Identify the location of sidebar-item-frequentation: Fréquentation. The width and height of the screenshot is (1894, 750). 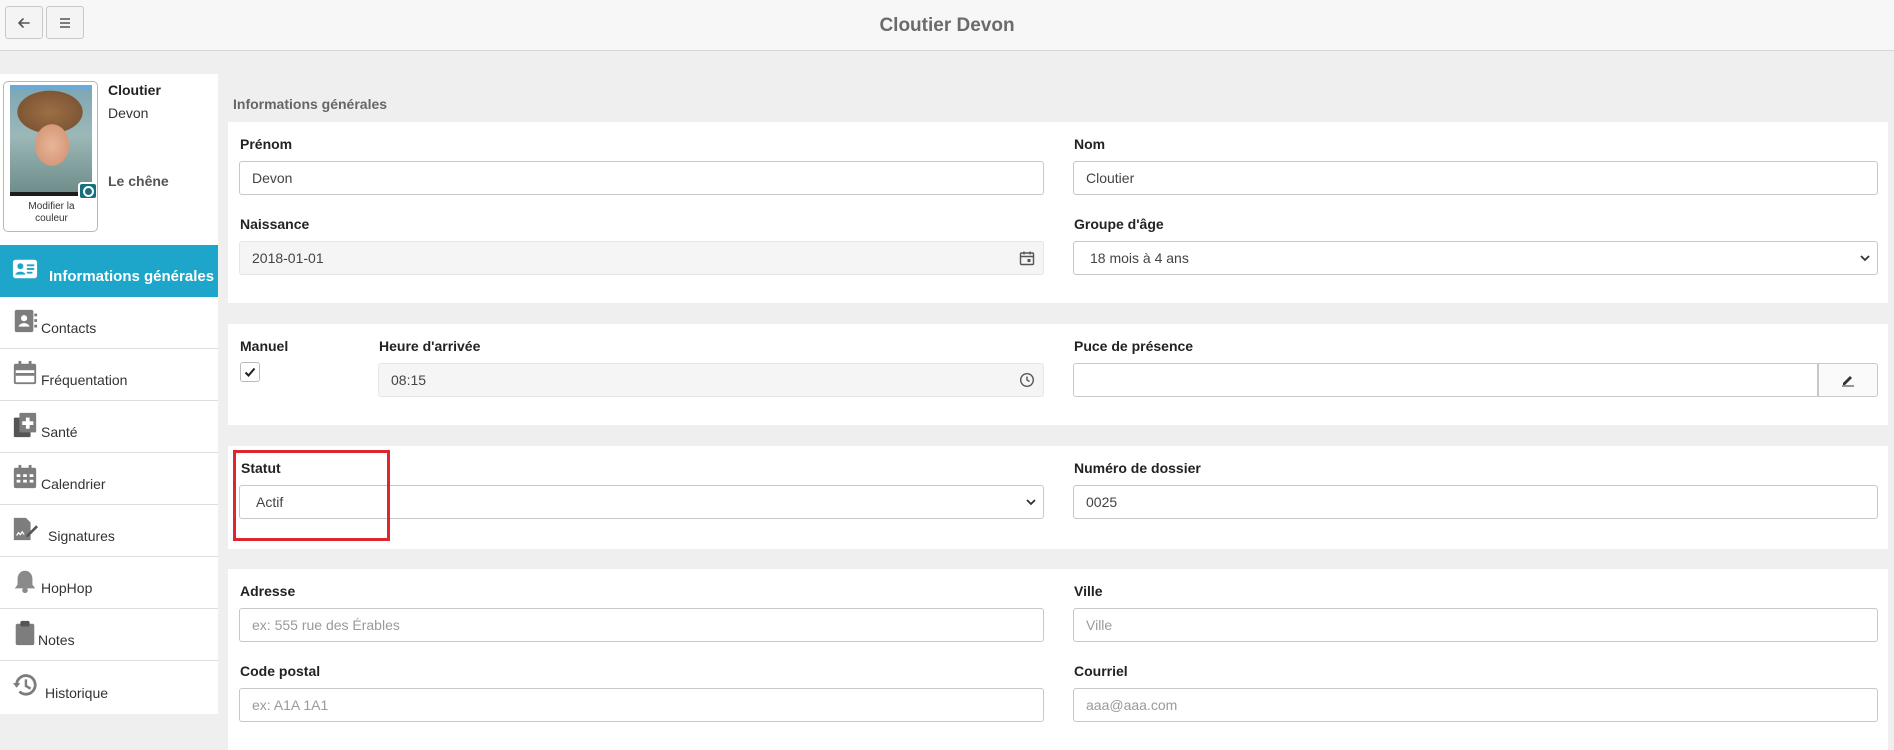
(109, 375).